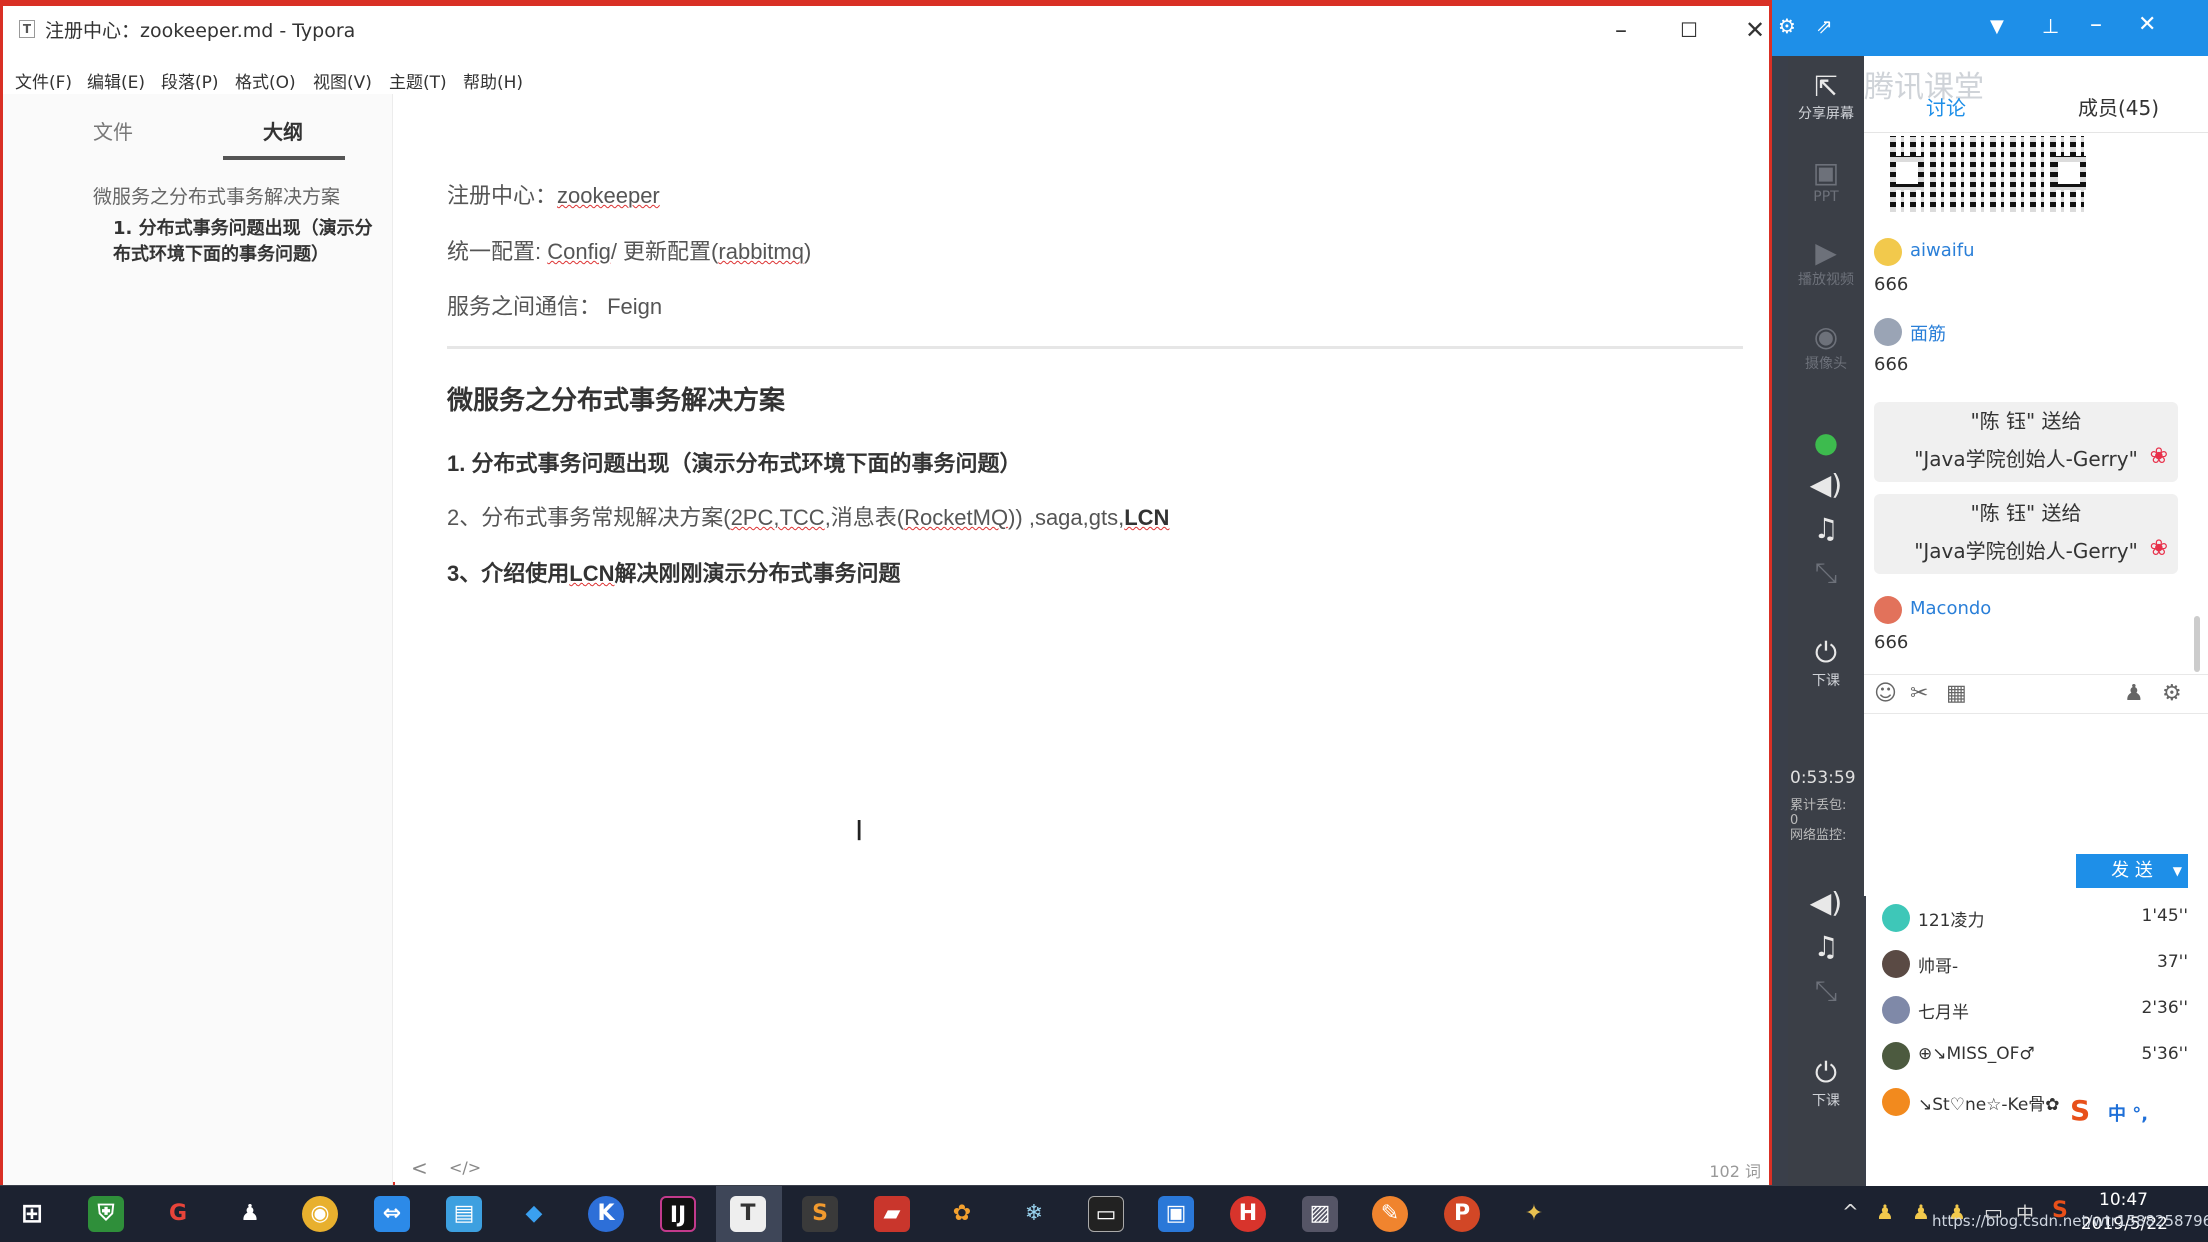 This screenshot has width=2208, height=1242. What do you see at coordinates (1248, 1214) in the screenshot?
I see `app-h-icon: H` at bounding box center [1248, 1214].